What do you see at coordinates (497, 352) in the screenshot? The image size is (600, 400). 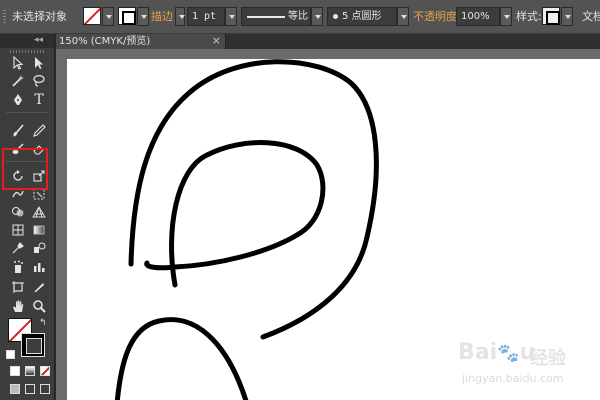 I see `watermark-brand: Bai🐾u` at bounding box center [497, 352].